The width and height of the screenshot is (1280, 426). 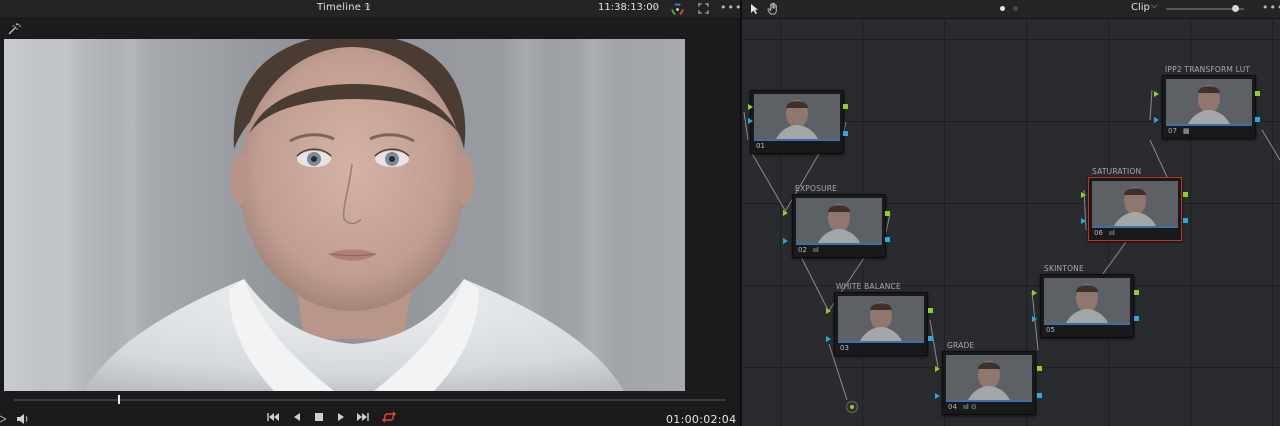 What do you see at coordinates (816, 188) in the screenshot?
I see `node-label: EXPOSURE` at bounding box center [816, 188].